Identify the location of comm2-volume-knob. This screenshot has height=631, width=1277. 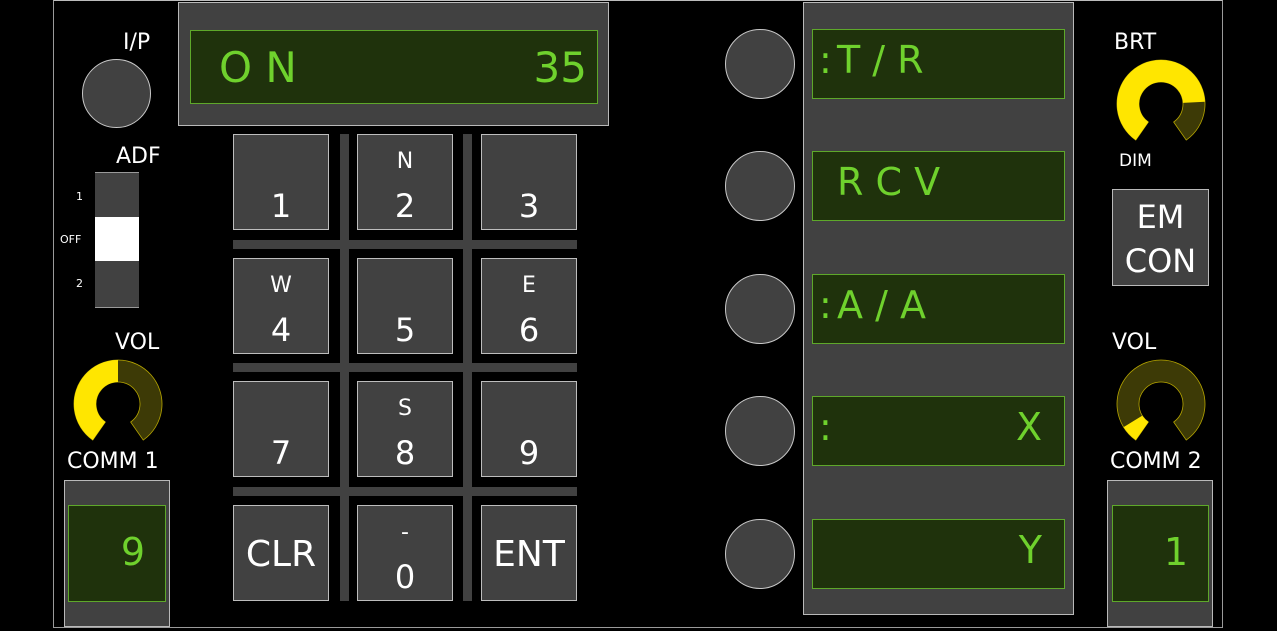
(1161, 404).